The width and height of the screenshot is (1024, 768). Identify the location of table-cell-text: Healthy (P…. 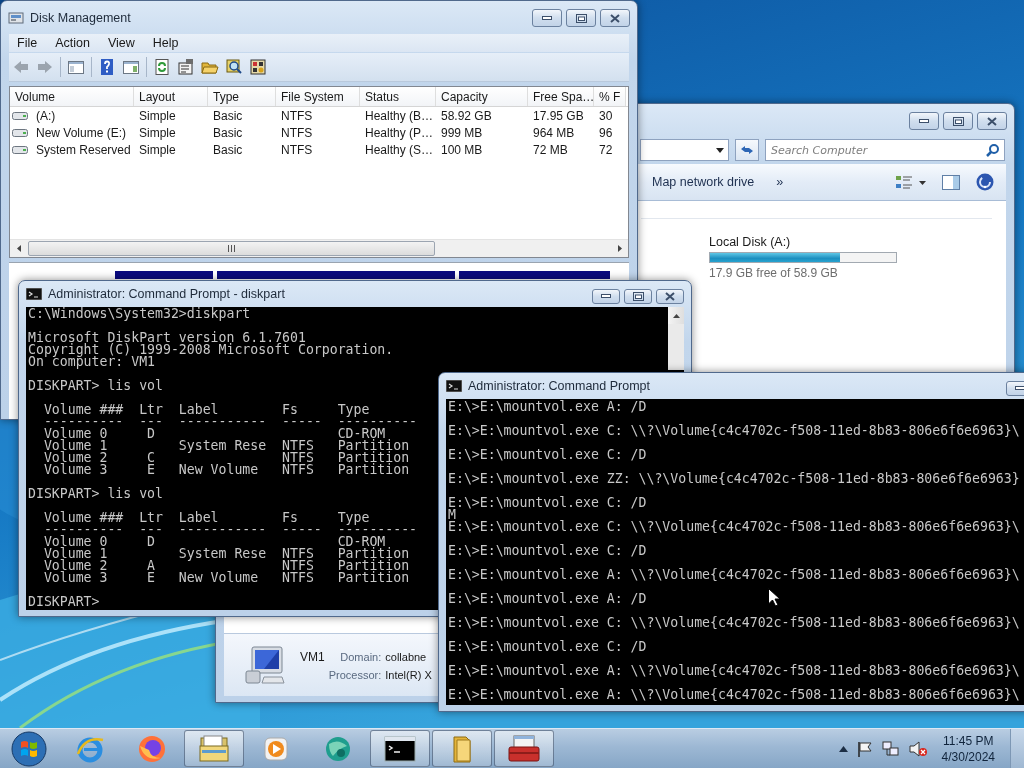
(399, 132).